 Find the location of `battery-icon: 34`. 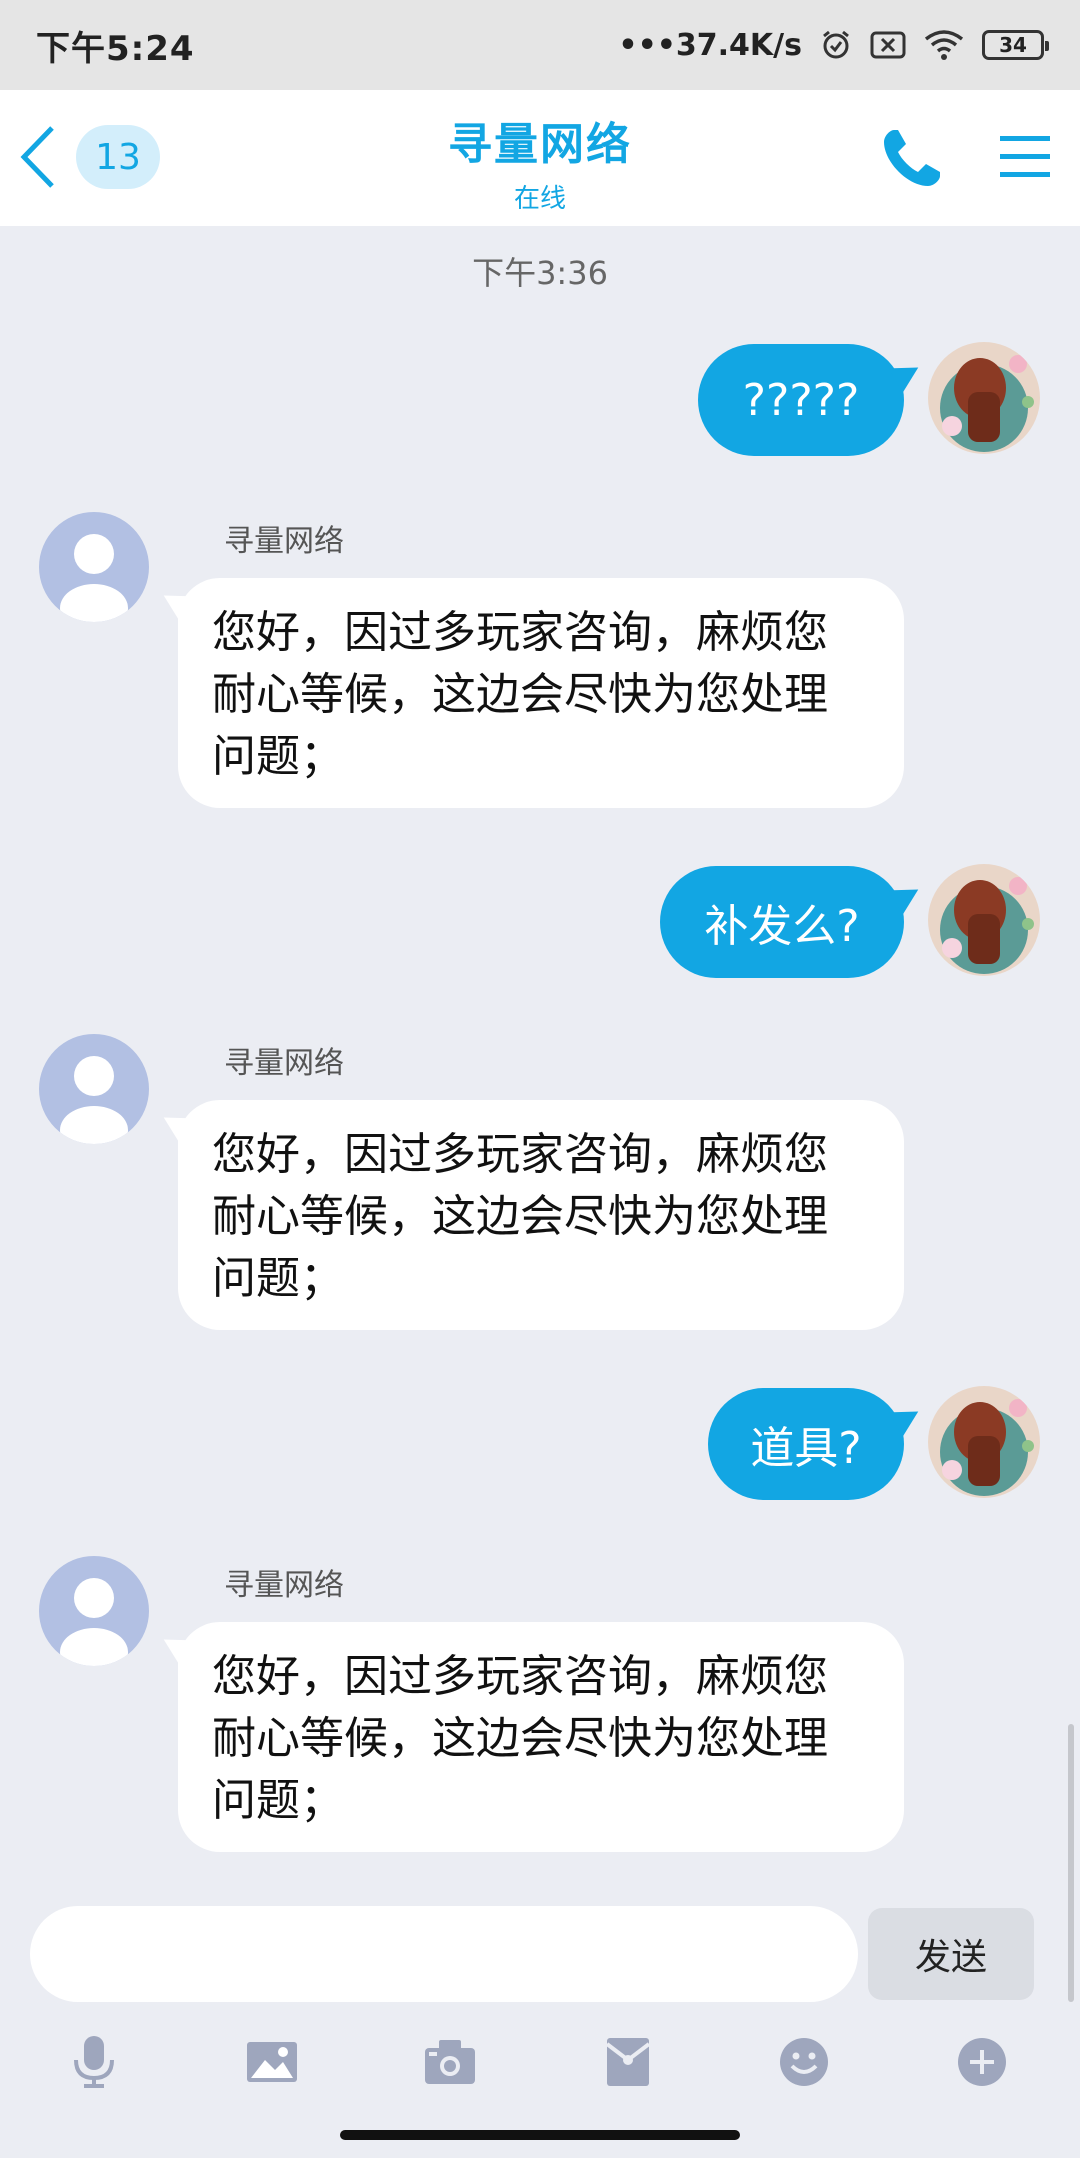

battery-icon: 34 is located at coordinates (1015, 45).